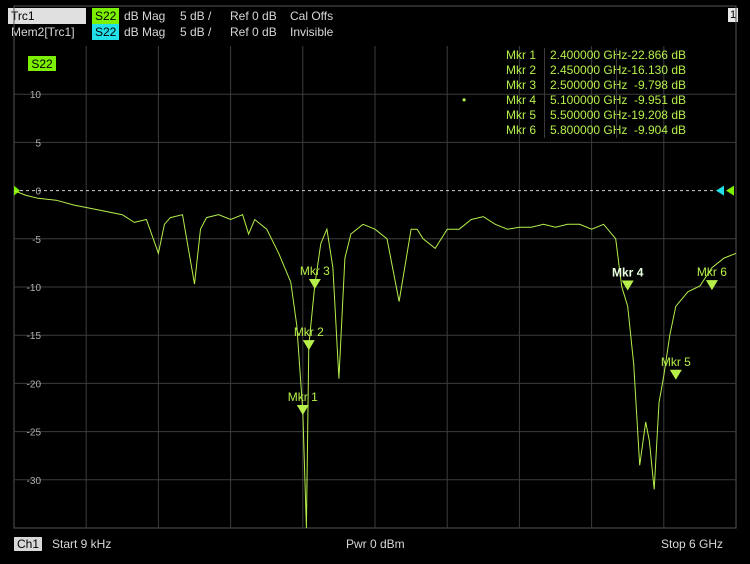 The height and width of the screenshot is (564, 750). Describe the element at coordinates (712, 272) in the screenshot. I see `marker-label: Mkr 6` at that location.